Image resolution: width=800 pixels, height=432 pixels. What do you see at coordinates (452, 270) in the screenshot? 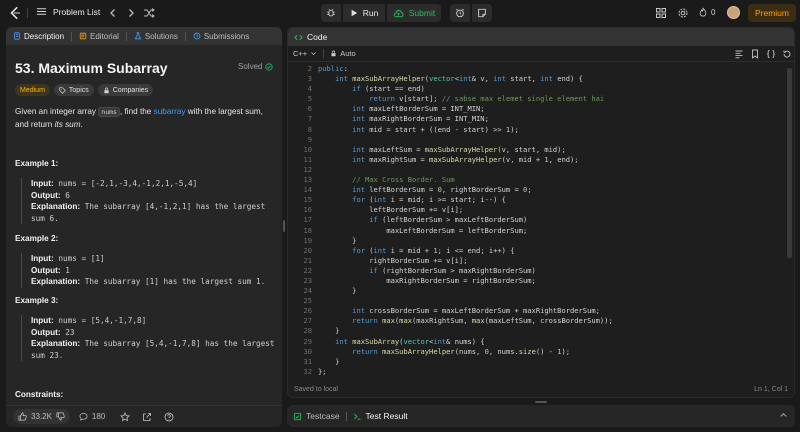
I see `code-text: if (rightBorderSum > maxRightBorderSum)` at bounding box center [452, 270].